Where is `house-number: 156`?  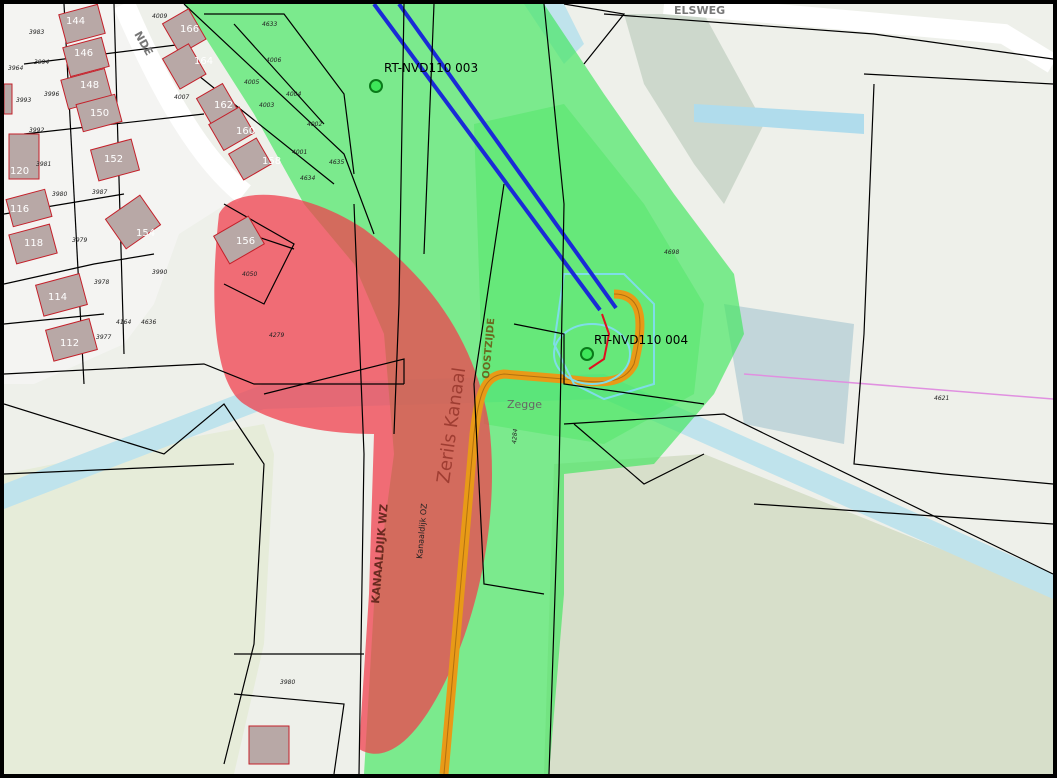 house-number: 156 is located at coordinates (245, 241).